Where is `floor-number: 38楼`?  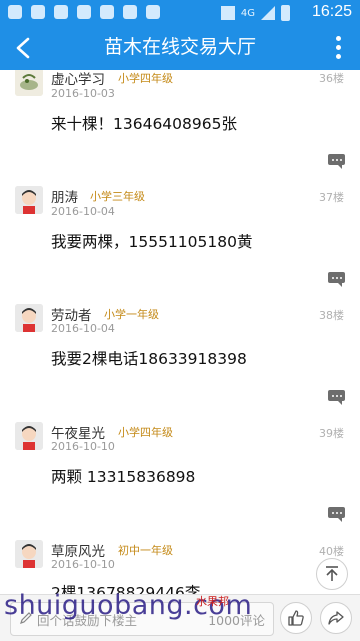 floor-number: 38楼 is located at coordinates (331, 315).